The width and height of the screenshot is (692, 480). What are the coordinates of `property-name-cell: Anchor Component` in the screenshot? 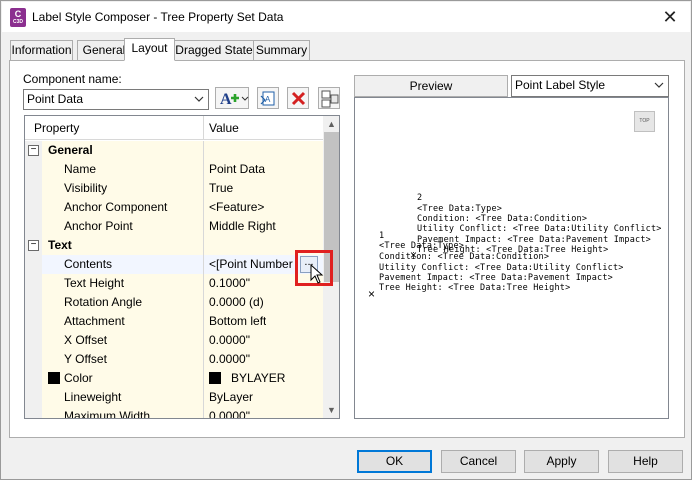 It's located at (122, 207).